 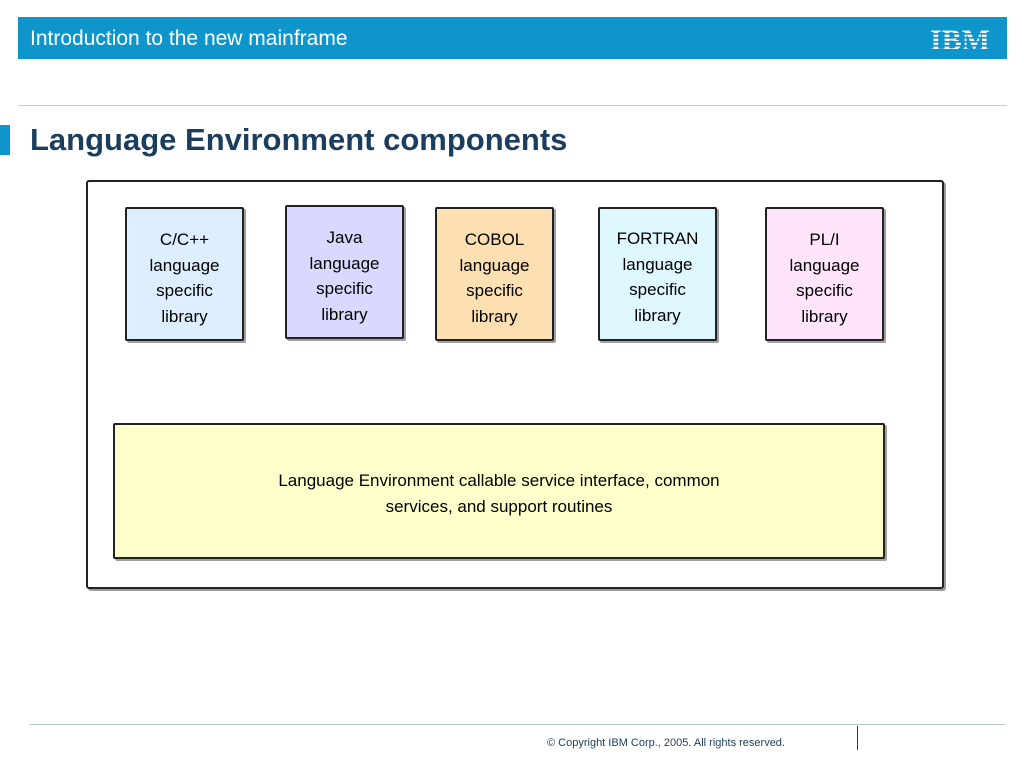 What do you see at coordinates (512, 105) in the screenshot?
I see `header-divider` at bounding box center [512, 105].